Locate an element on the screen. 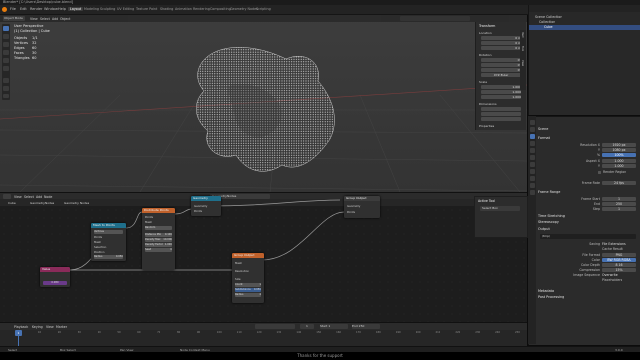 The width and height of the screenshot is (640, 360). timeline-menu-playback: Playback is located at coordinates (21, 327).